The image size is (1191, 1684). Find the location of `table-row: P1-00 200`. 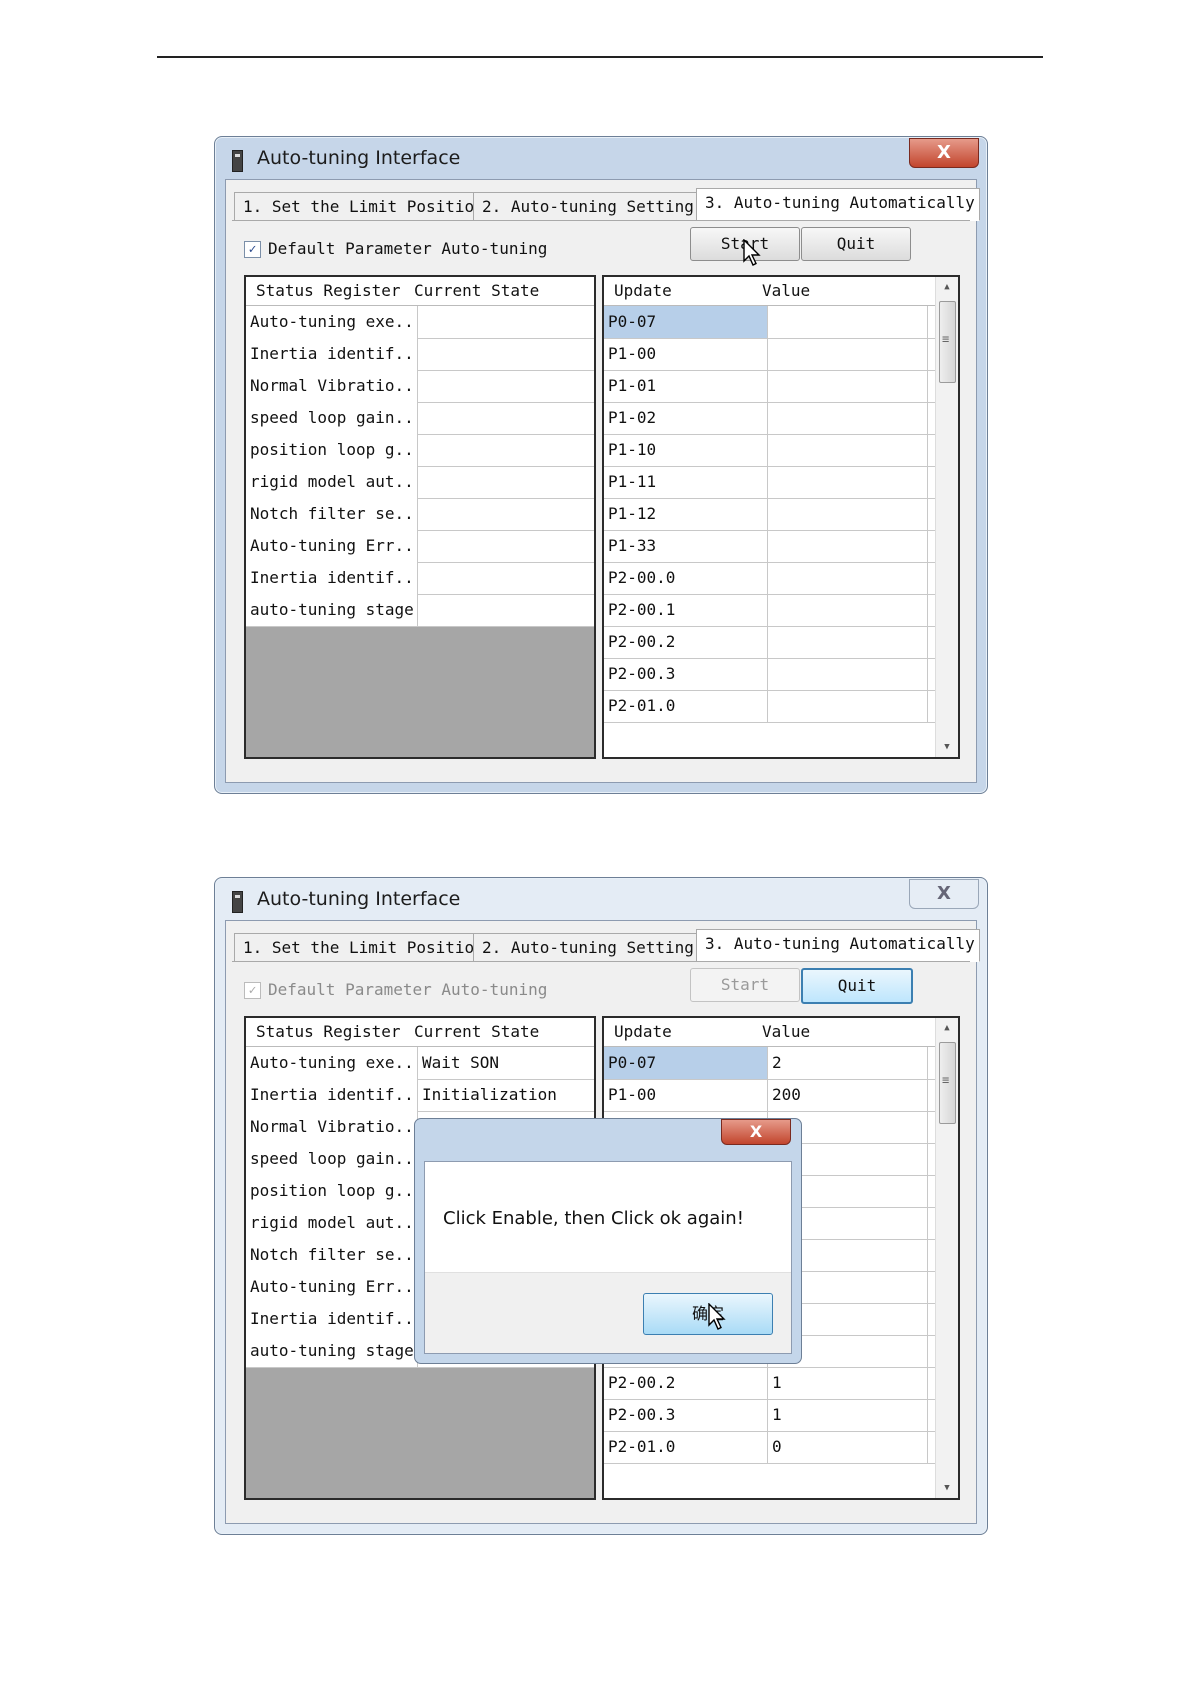

table-row: P1-00 200 is located at coordinates (781, 1095).